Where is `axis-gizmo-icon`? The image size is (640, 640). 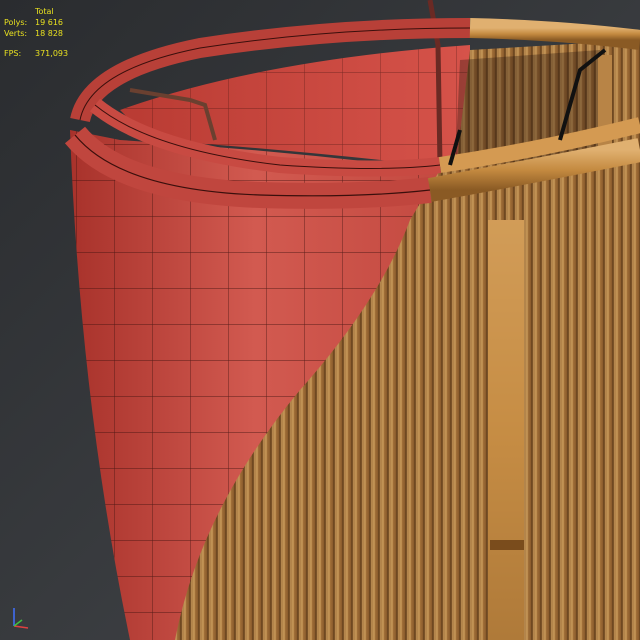
axis-gizmo-icon is located at coordinates (21, 618).